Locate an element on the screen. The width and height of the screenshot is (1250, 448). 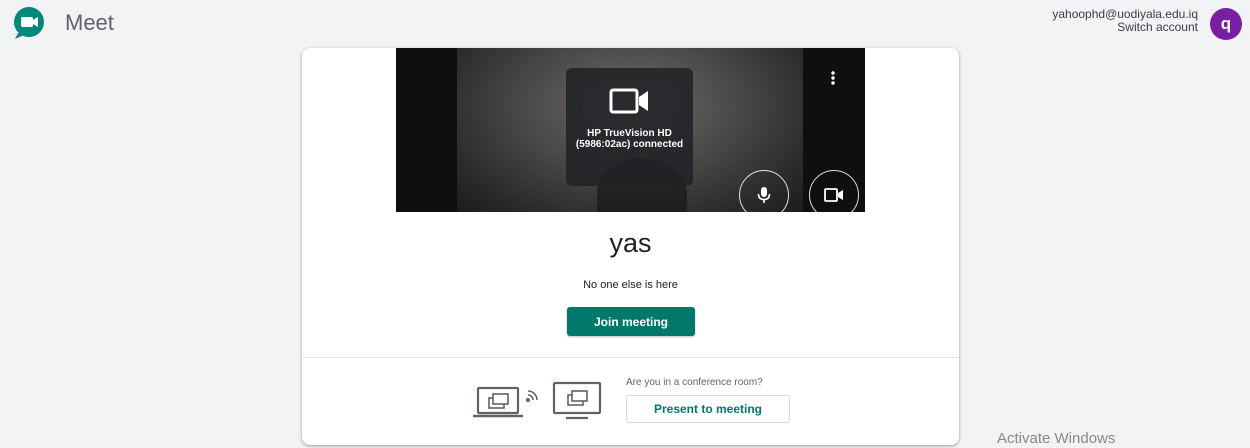
more-vert-icon is located at coordinates (833, 78).